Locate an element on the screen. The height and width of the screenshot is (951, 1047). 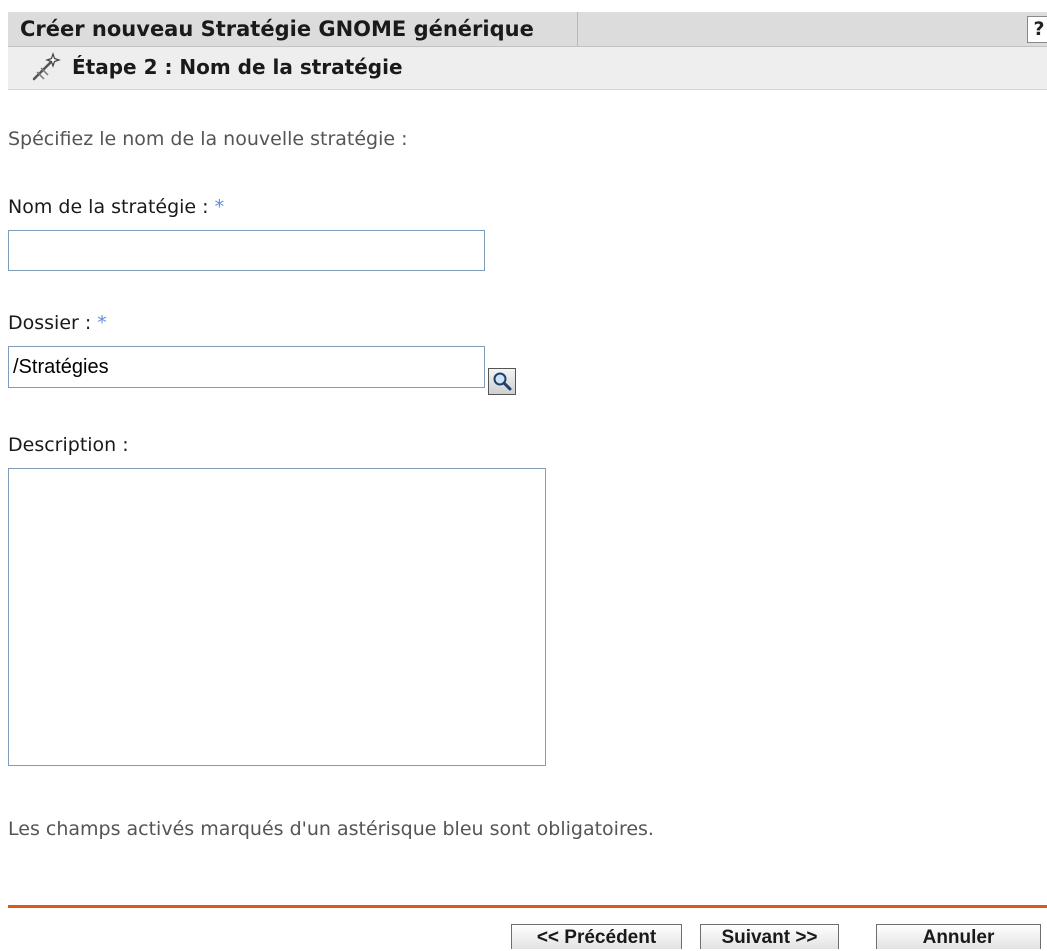
browse-folder-button is located at coordinates (502, 381).